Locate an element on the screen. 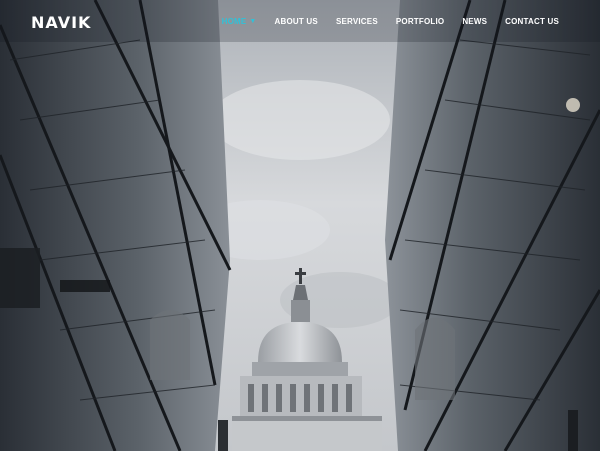 The width and height of the screenshot is (600, 451). brand-logo: NAVIK is located at coordinates (61, 22).